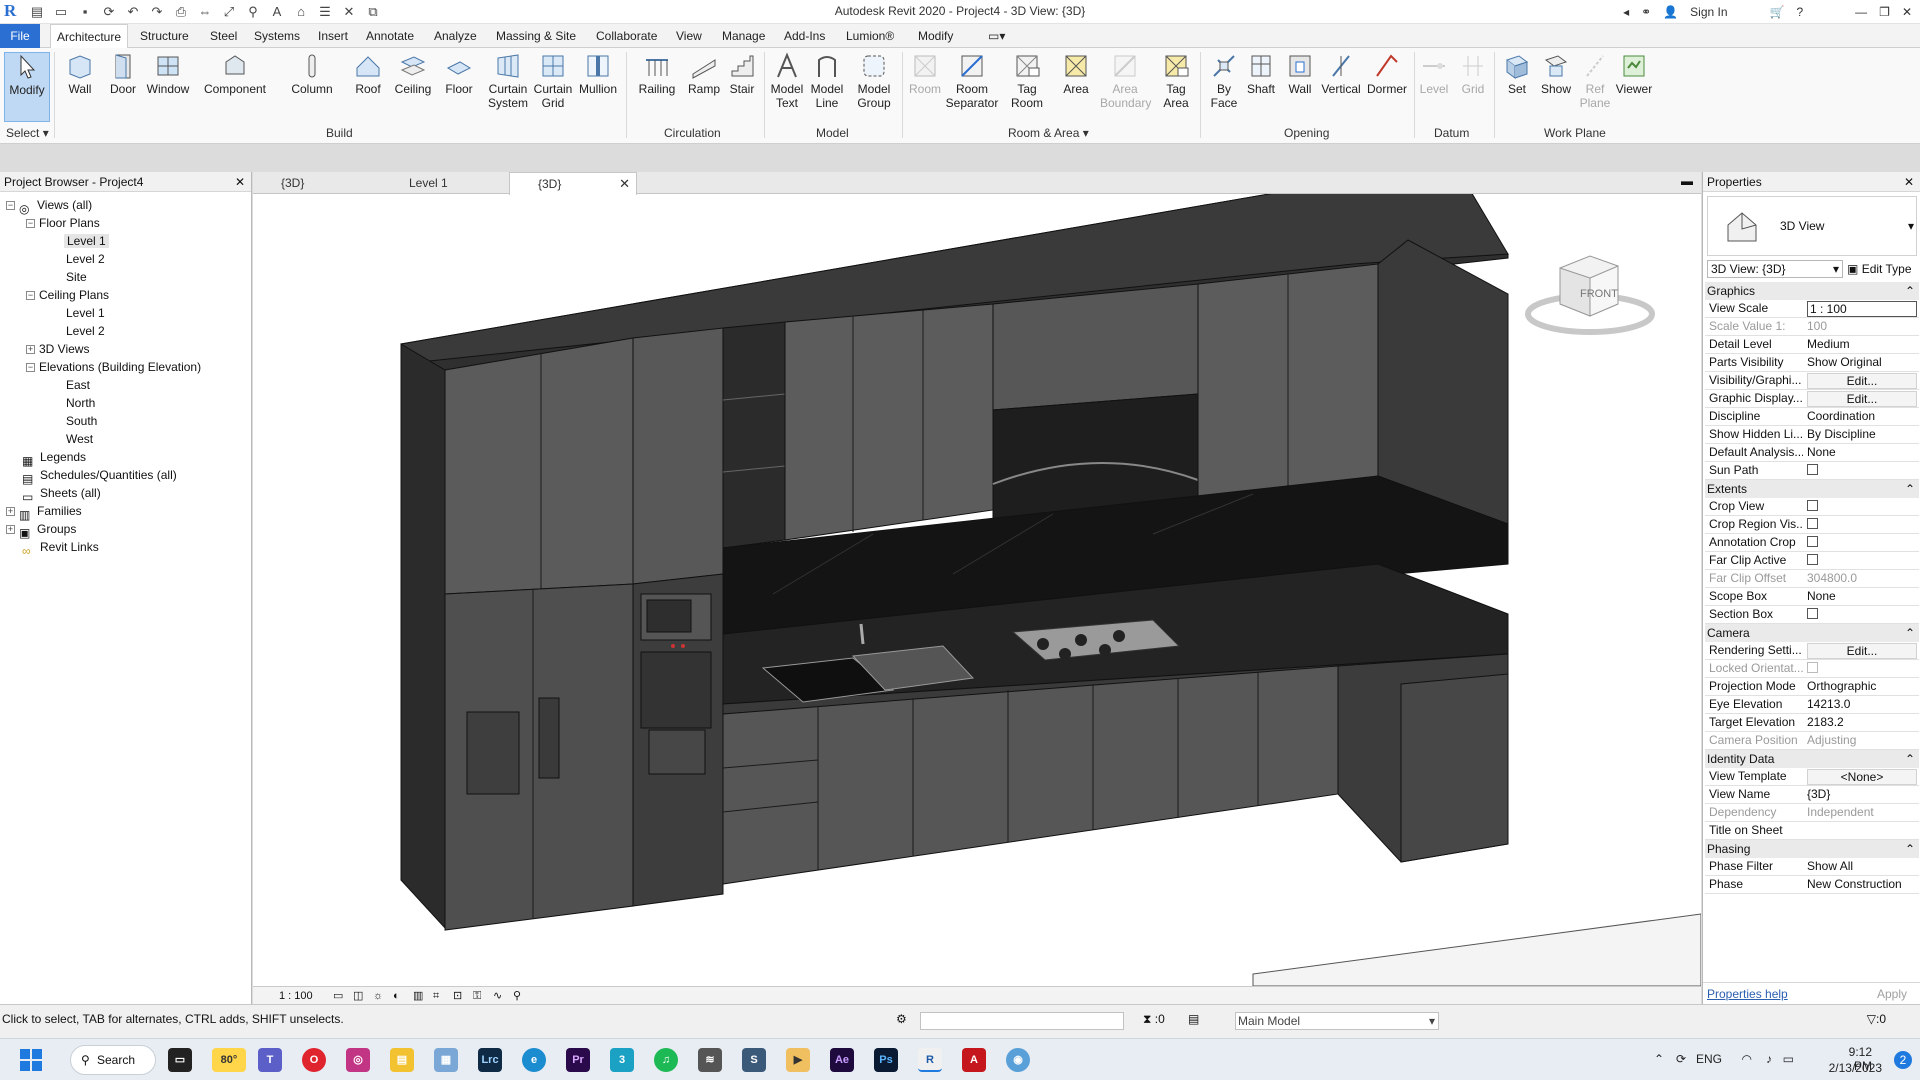 The width and height of the screenshot is (1920, 1080). I want to click on curtain-system-button: Curtain System, so click(508, 81).